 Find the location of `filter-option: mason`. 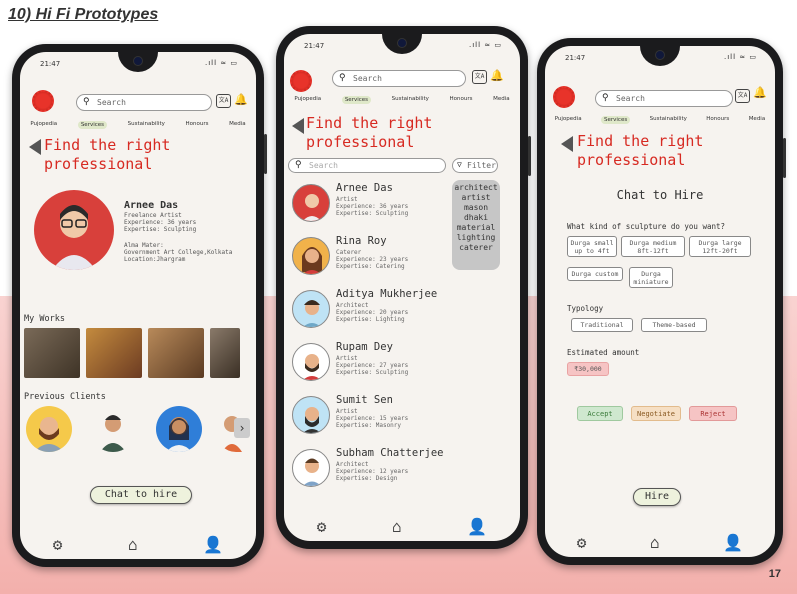

filter-option: mason is located at coordinates (476, 208).